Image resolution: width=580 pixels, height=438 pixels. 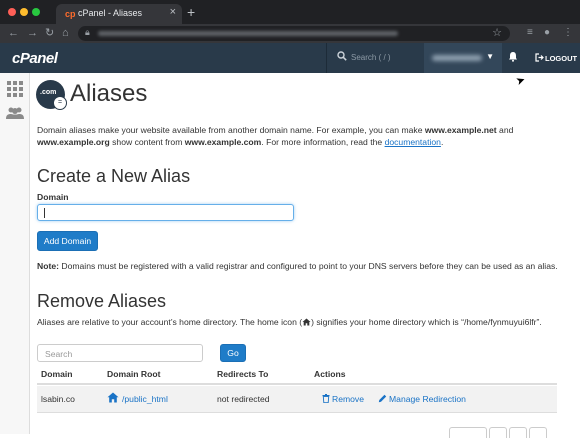 I want to click on domain-root-link: /public_html, so click(x=145, y=399).